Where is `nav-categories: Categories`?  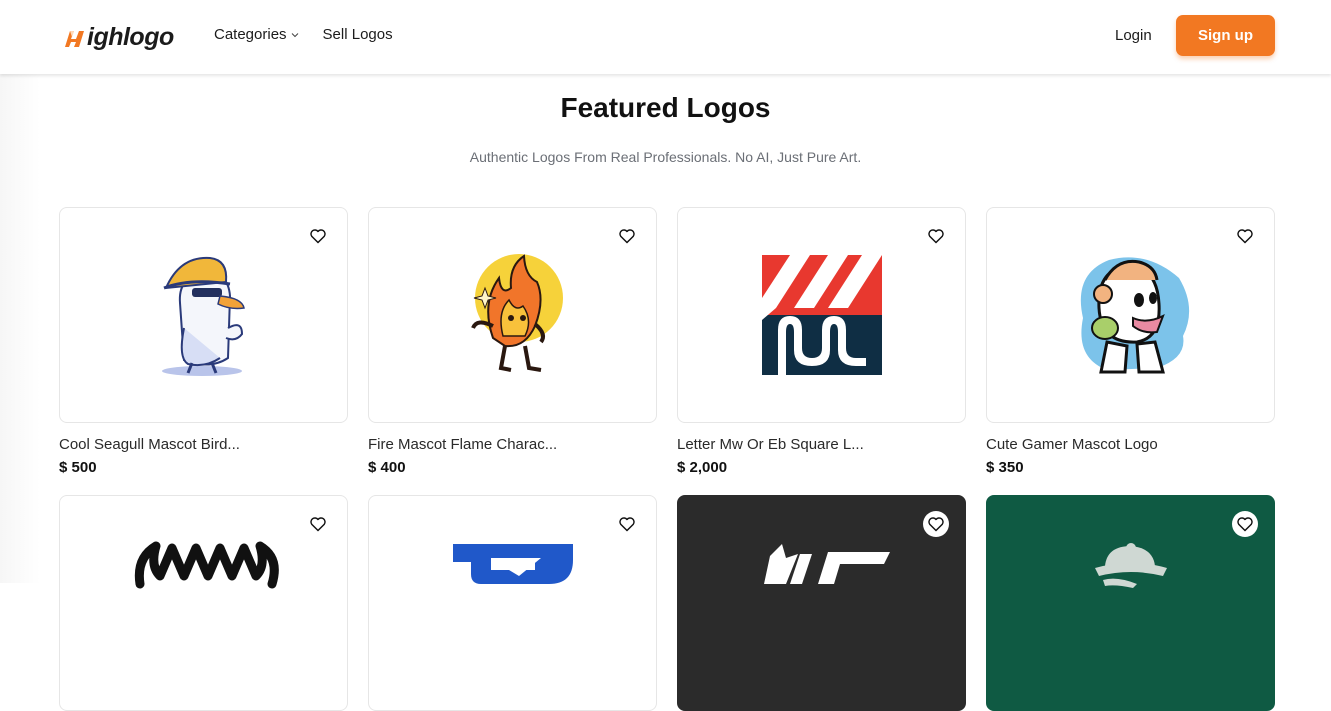
nav-categories: Categories is located at coordinates (256, 34).